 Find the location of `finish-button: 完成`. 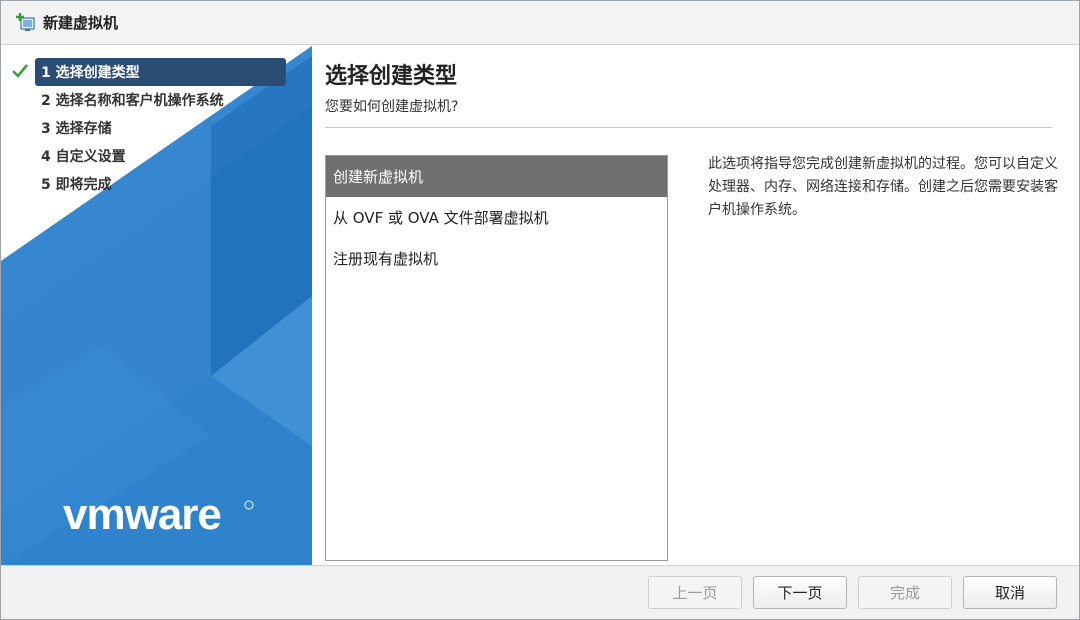

finish-button: 完成 is located at coordinates (905, 592).